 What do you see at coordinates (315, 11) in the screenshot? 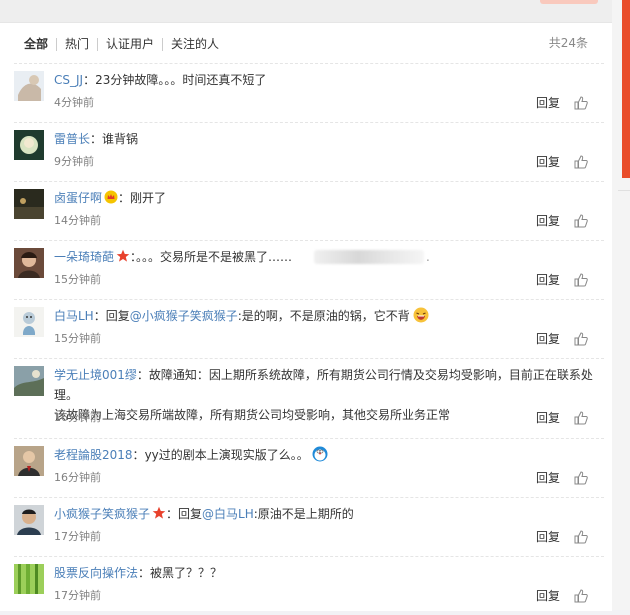
I see `top-bar` at bounding box center [315, 11].